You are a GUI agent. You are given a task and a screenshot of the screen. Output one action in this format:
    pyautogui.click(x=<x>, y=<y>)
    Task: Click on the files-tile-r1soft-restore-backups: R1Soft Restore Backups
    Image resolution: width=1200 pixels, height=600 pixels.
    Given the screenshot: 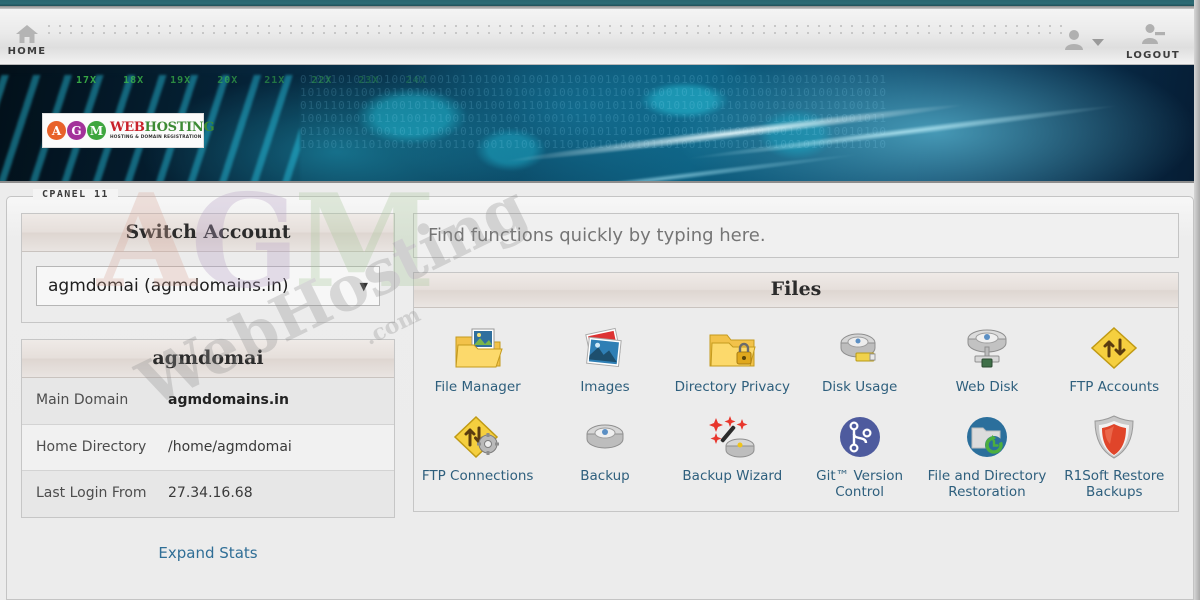 What is the action you would take?
    pyautogui.click(x=1114, y=457)
    